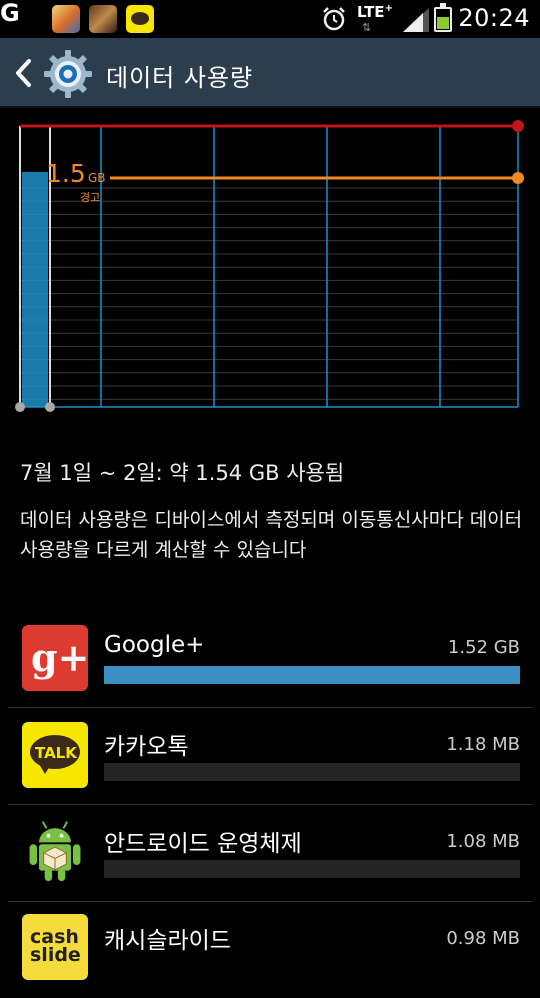 The height and width of the screenshot is (998, 540). I want to click on usage-bar, so click(35, 289).